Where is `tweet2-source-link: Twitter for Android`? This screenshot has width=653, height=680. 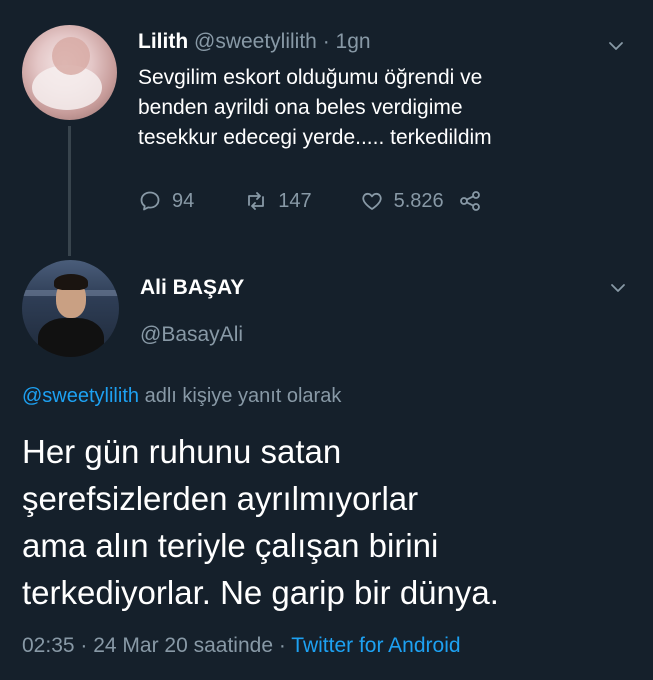
tweet2-source-link: Twitter for Android is located at coordinates (375, 645).